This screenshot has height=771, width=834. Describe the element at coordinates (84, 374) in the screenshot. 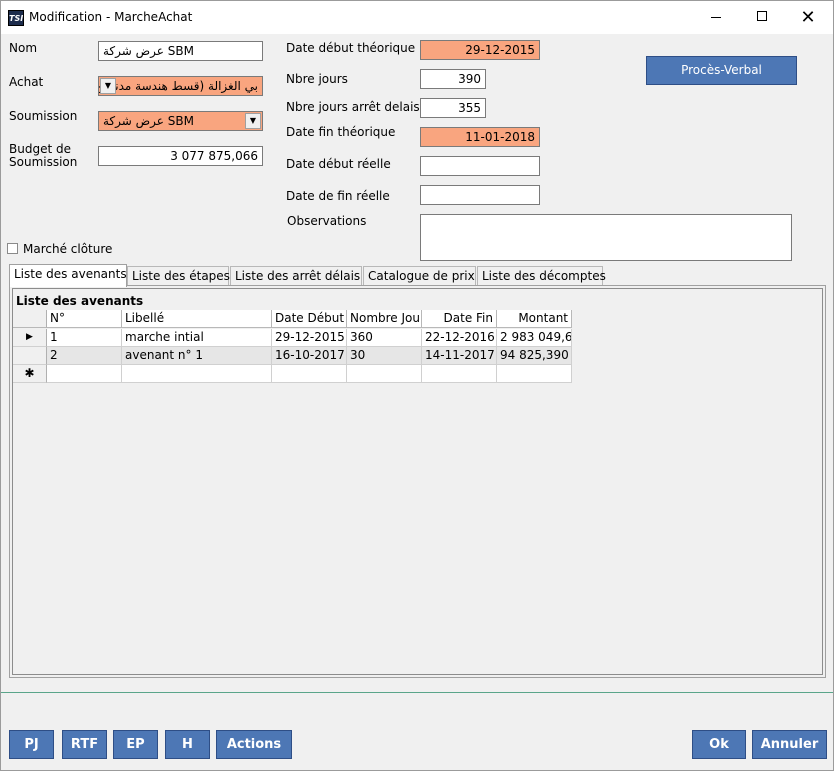

I see `cell-no` at that location.